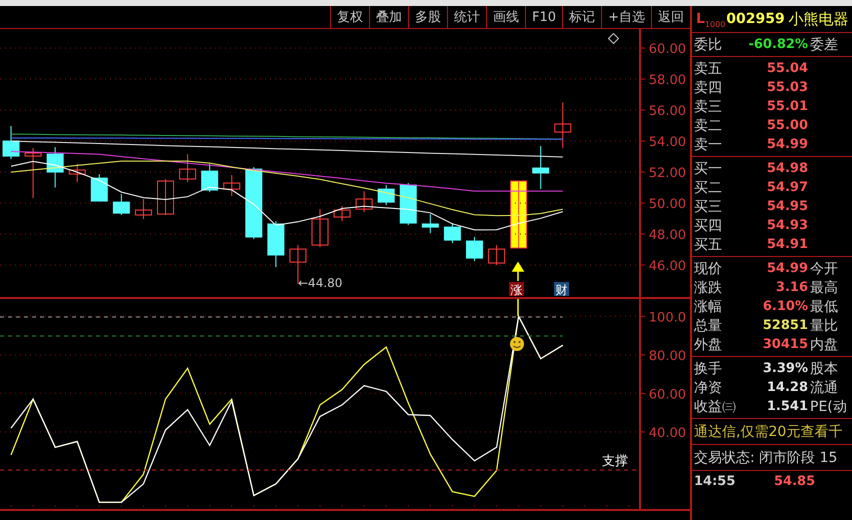 The height and width of the screenshot is (520, 852). Describe the element at coordinates (667, 433) in the screenshot. I see `indicator-axis-label: 40.00` at that location.